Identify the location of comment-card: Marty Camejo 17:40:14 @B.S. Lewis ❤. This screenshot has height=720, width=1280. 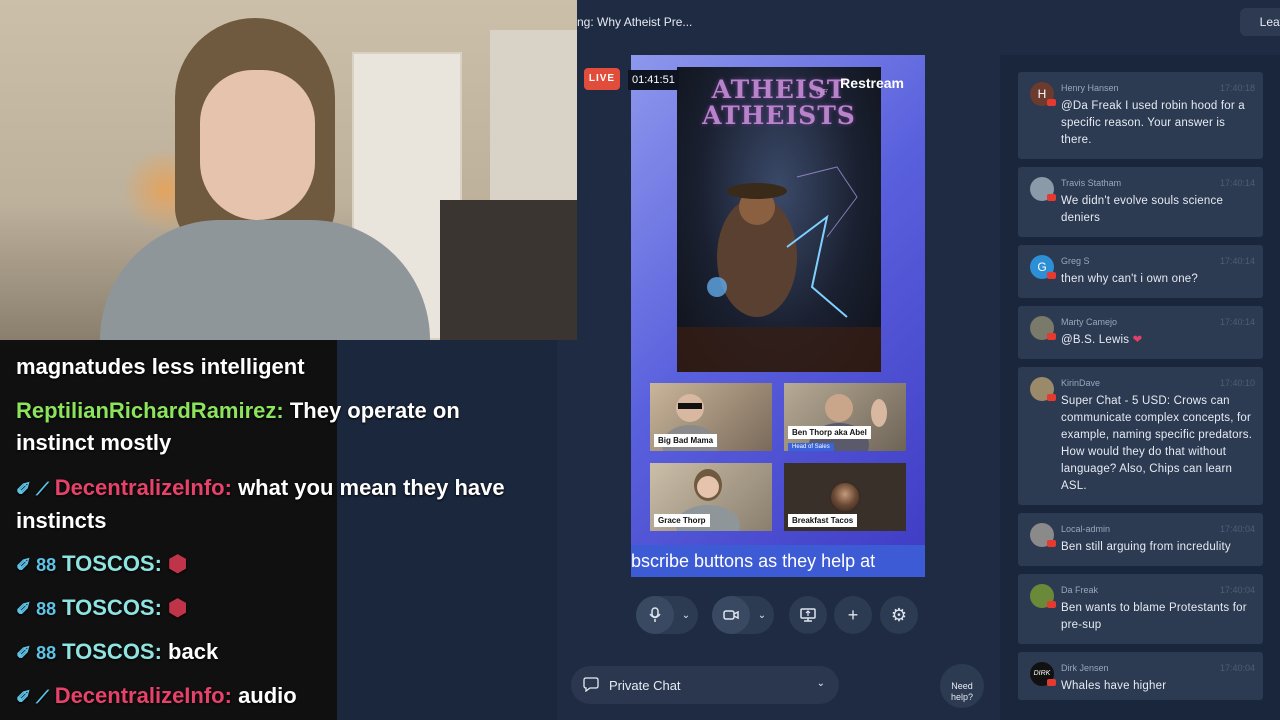
(1140, 332).